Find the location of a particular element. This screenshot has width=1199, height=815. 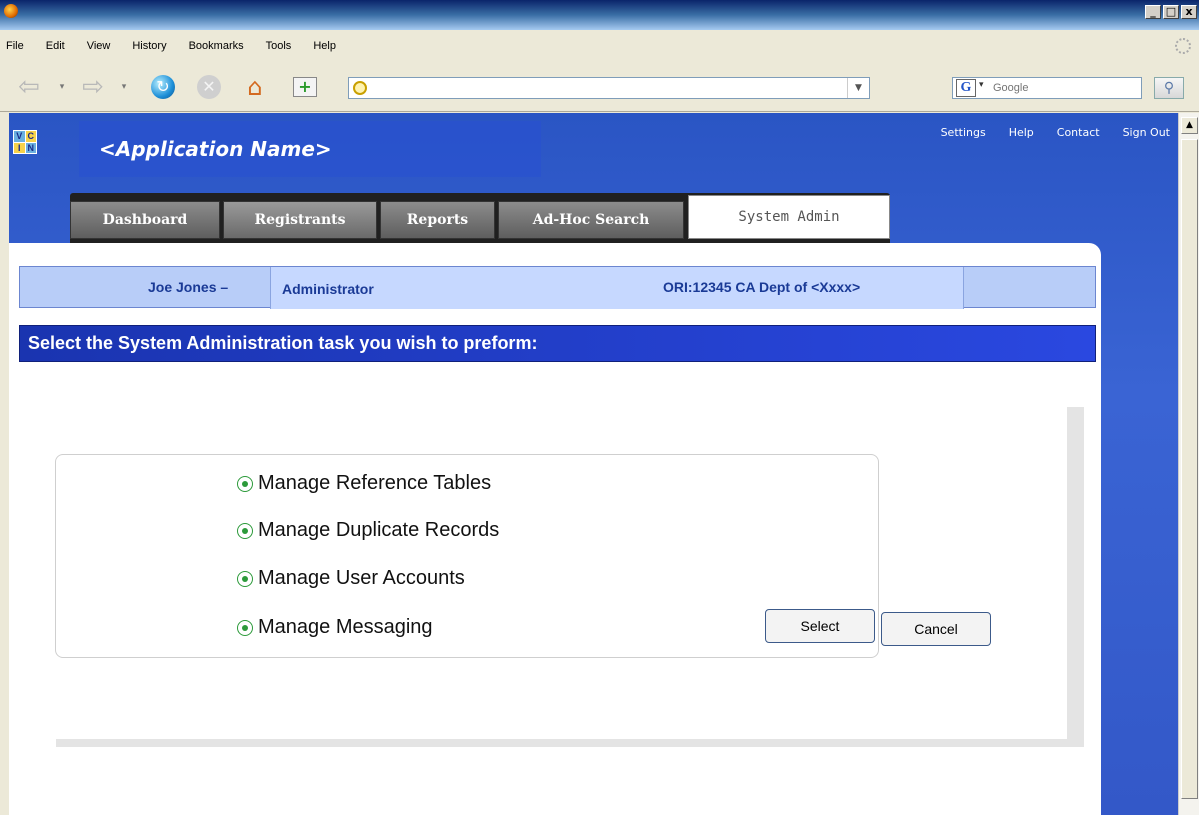

address-bar: ▼ is located at coordinates (609, 88).